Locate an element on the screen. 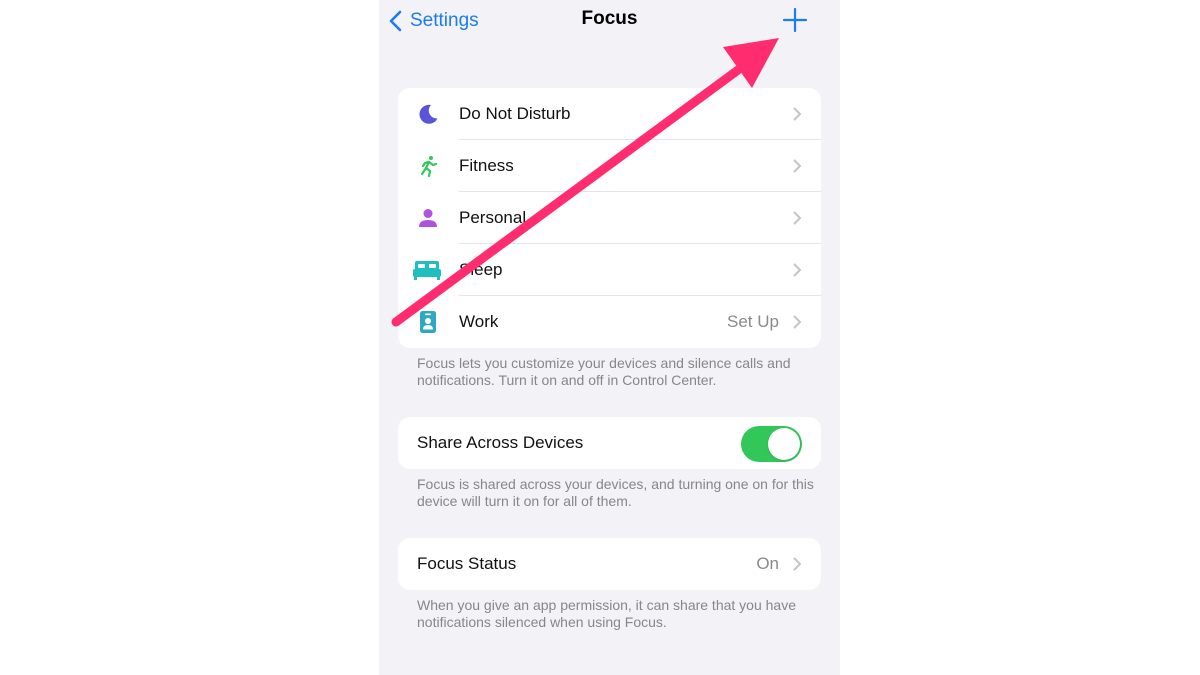  share-across-devices-group: Share Across Devices is located at coordinates (609, 443).